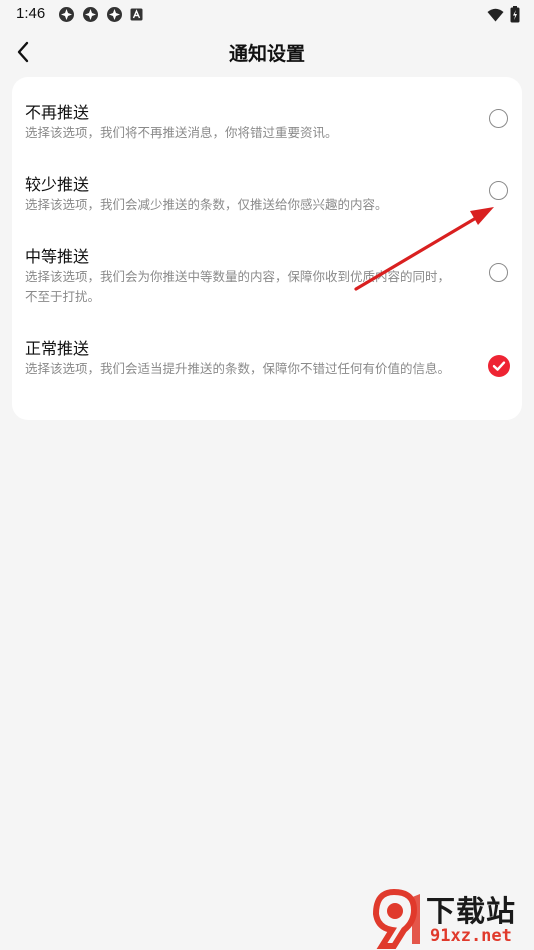  Describe the element at coordinates (57, 256) in the screenshot. I see `option-title: 中等推送` at that location.